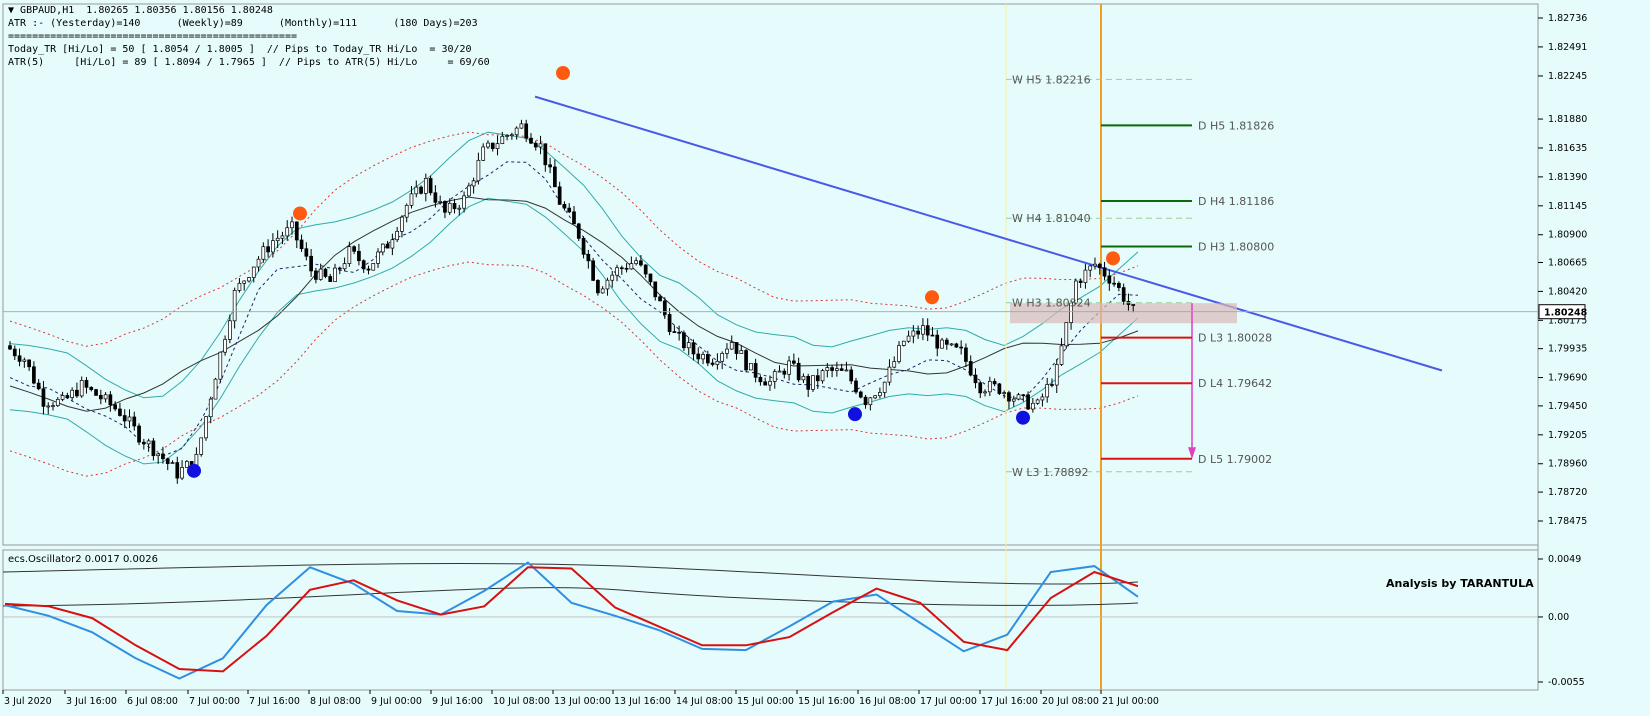 This screenshot has height=716, width=1650. Describe the element at coordinates (1070, 701) in the screenshot. I see `x-tick-label: 20 Jul 08:00` at that location.